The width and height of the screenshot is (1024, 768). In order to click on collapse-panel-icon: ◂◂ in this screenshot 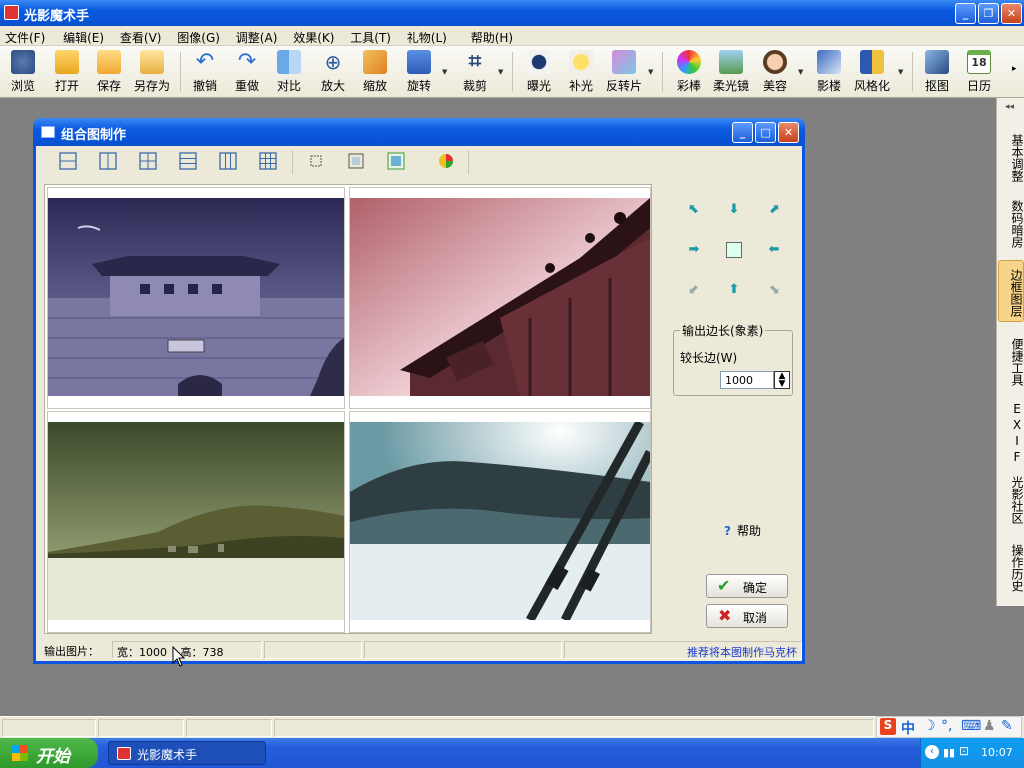, I will do `click(1009, 107)`.